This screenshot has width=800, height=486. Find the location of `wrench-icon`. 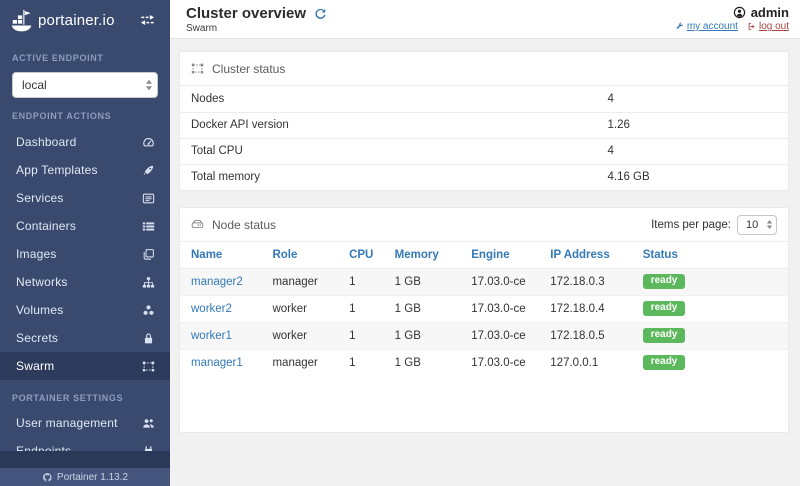

wrench-icon is located at coordinates (679, 26).